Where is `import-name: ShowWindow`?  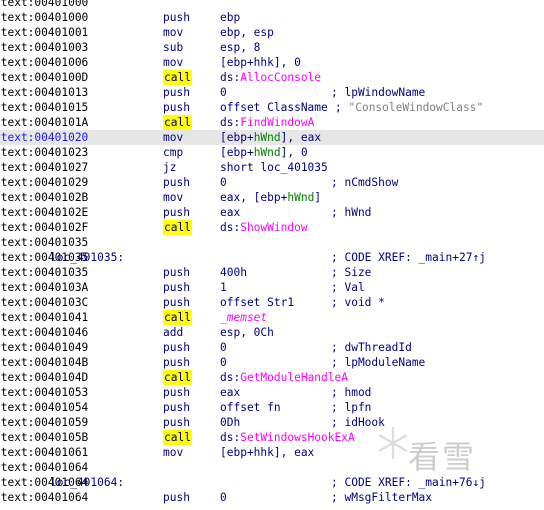 import-name: ShowWindow is located at coordinates (273, 227).